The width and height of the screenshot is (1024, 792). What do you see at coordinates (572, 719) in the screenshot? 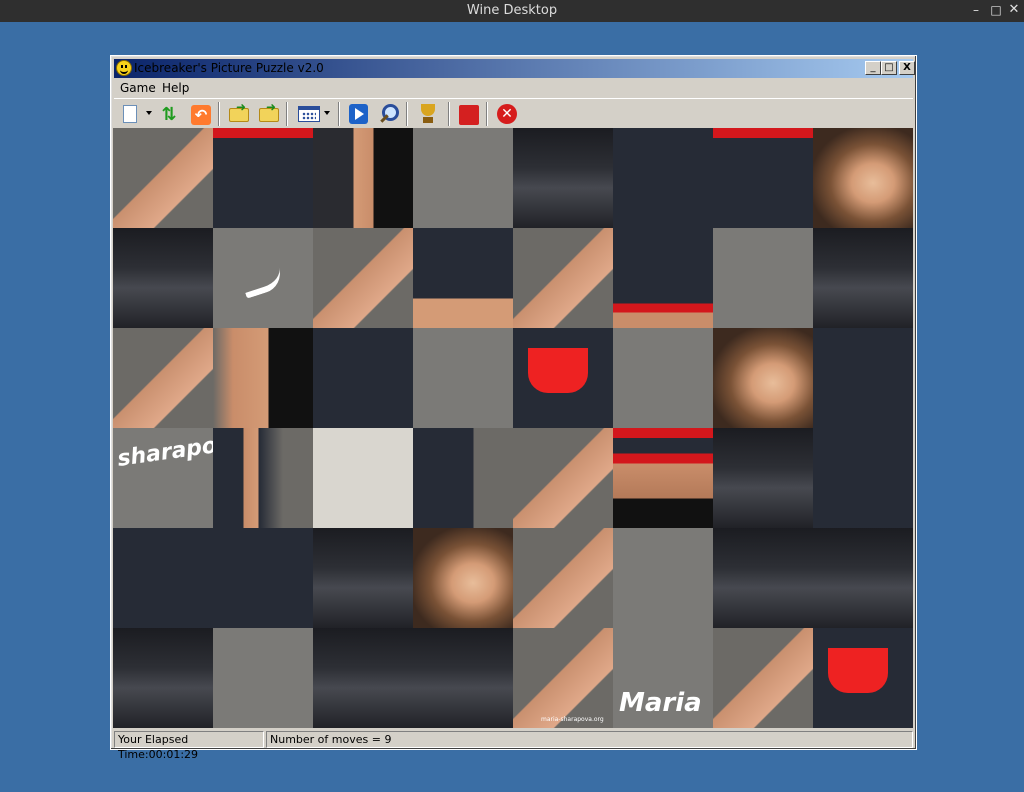
I see `watermark-url: maria-sharapova.org` at bounding box center [572, 719].